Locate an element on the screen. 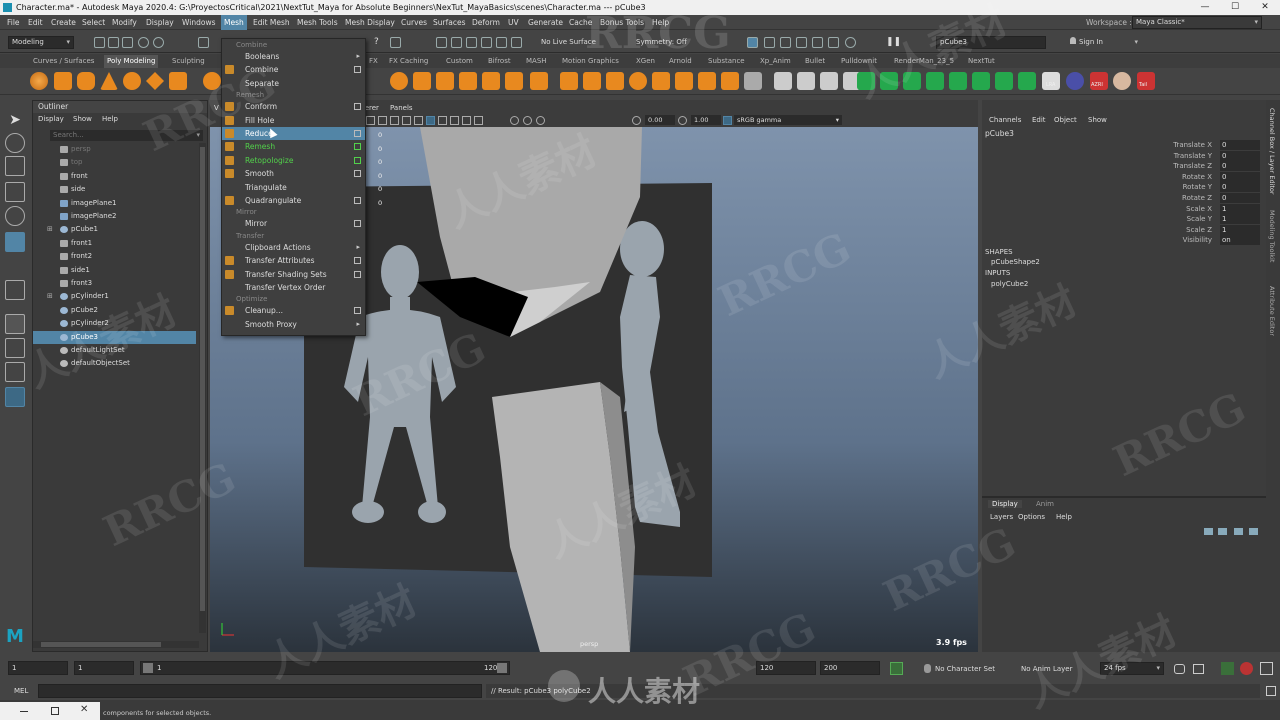 The image size is (1280, 720). cb-menu-channels: Channels is located at coordinates (1005, 120).